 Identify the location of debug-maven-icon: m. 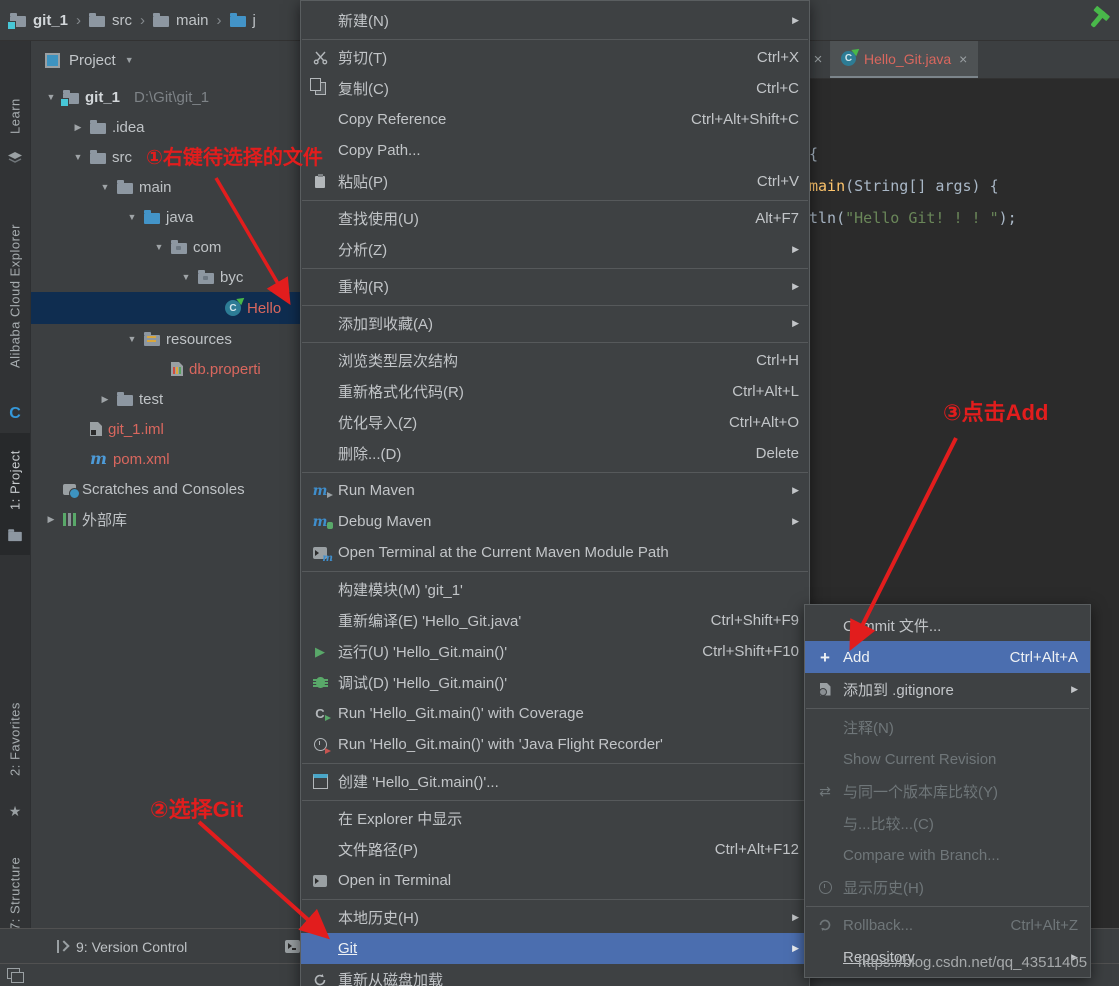
(321, 522).